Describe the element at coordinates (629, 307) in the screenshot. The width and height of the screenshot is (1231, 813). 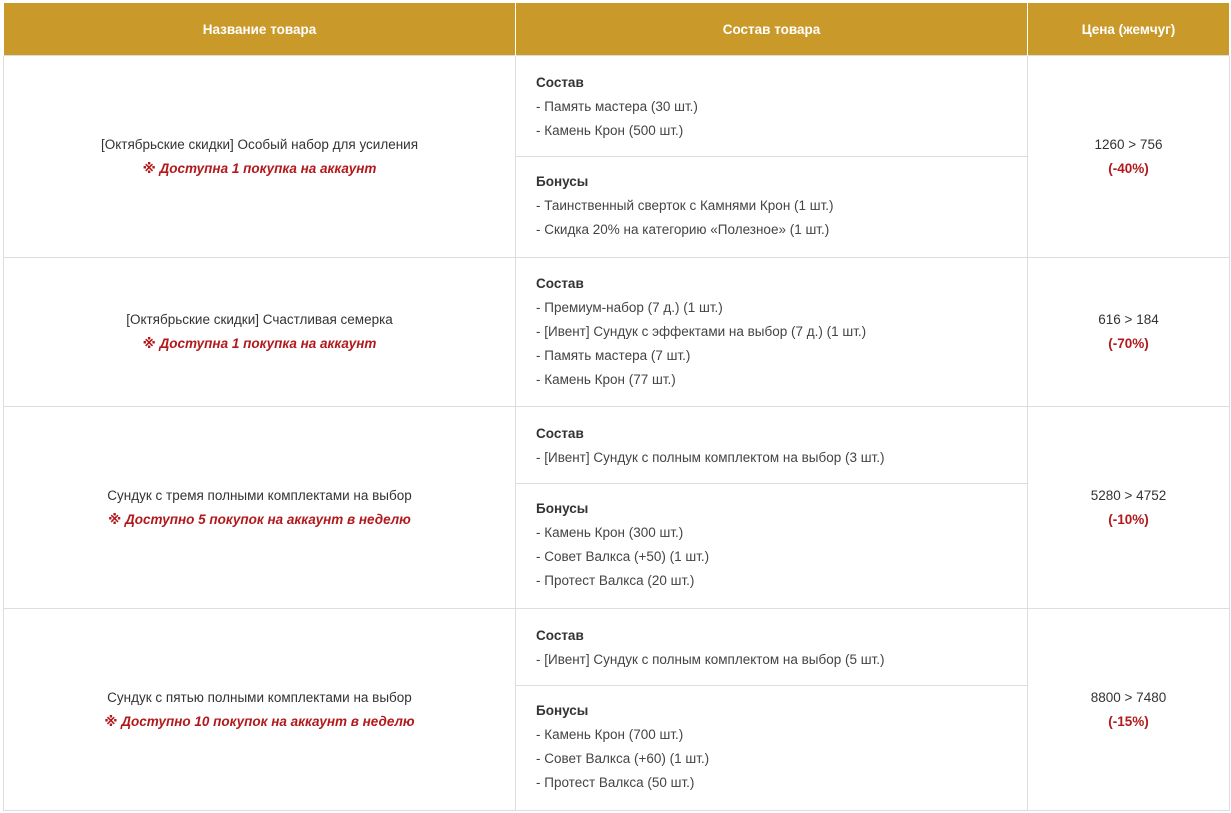
I see `list-item: - Премиум-набор (7 д.) (1 шт.)` at that location.